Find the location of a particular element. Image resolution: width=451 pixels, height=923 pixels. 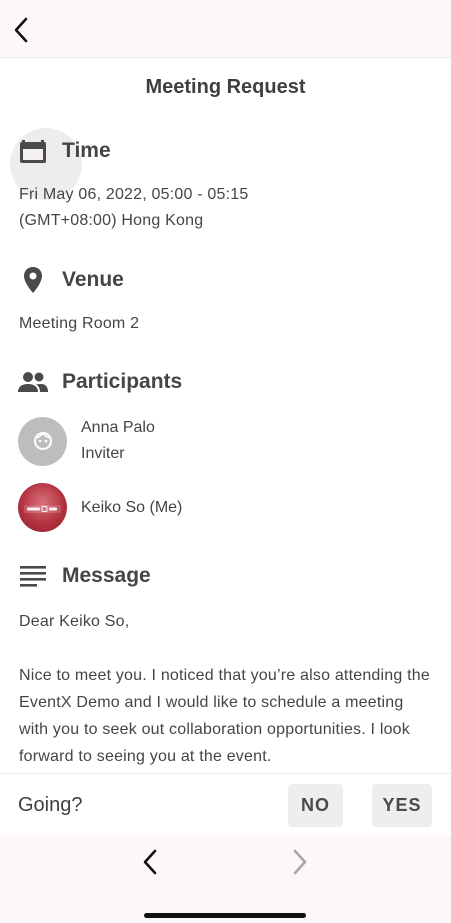

message-section-header: Message is located at coordinates (84, 576).